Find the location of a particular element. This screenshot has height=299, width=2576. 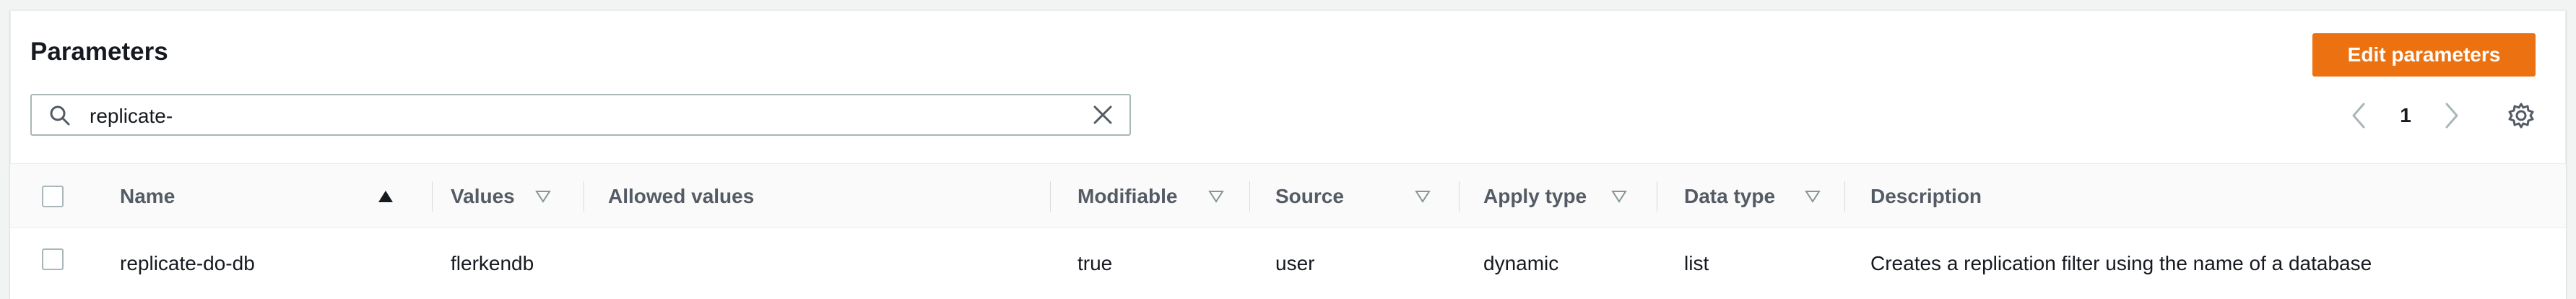

cell-modifiable: true is located at coordinates (1095, 263).